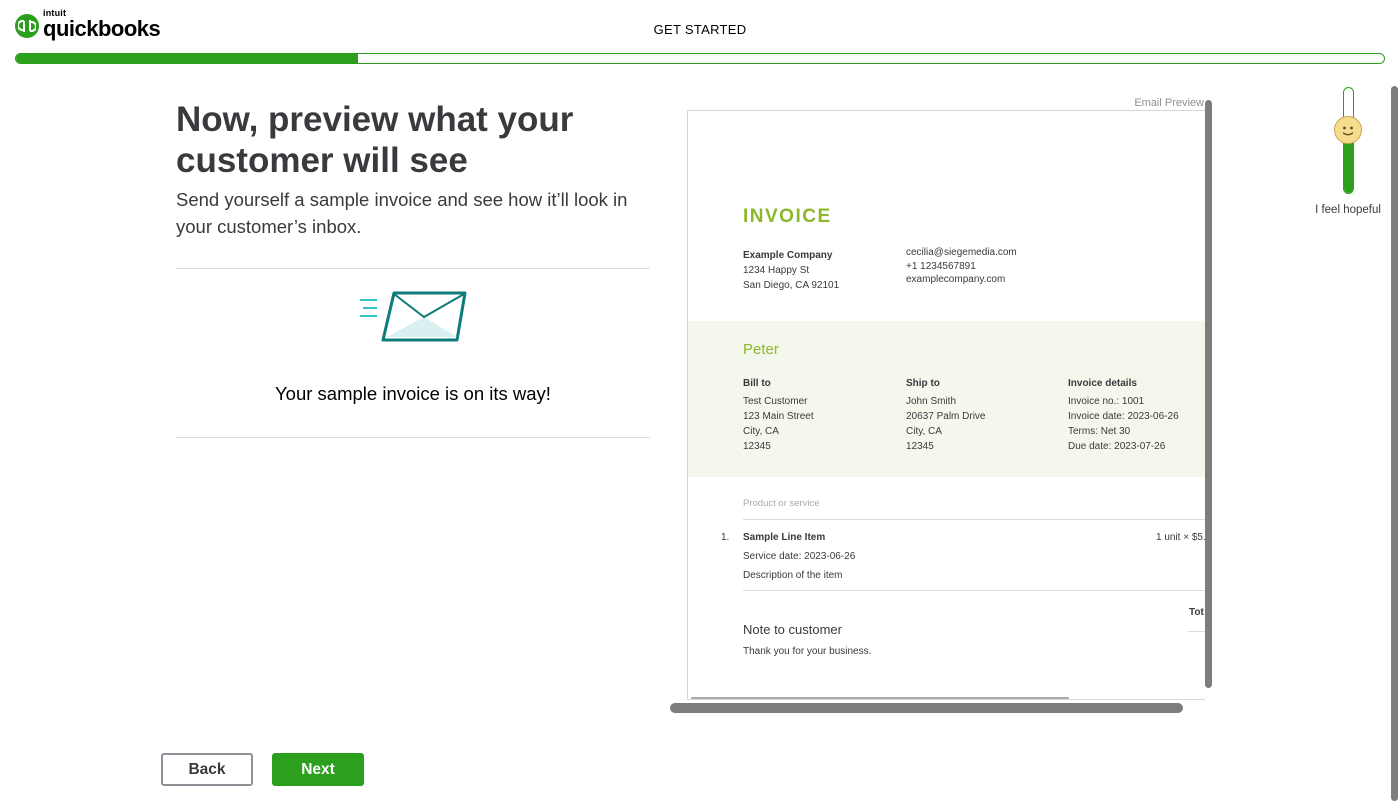 The image size is (1400, 801). What do you see at coordinates (924, 431) in the screenshot?
I see `ship-to-city: City, CA` at bounding box center [924, 431].